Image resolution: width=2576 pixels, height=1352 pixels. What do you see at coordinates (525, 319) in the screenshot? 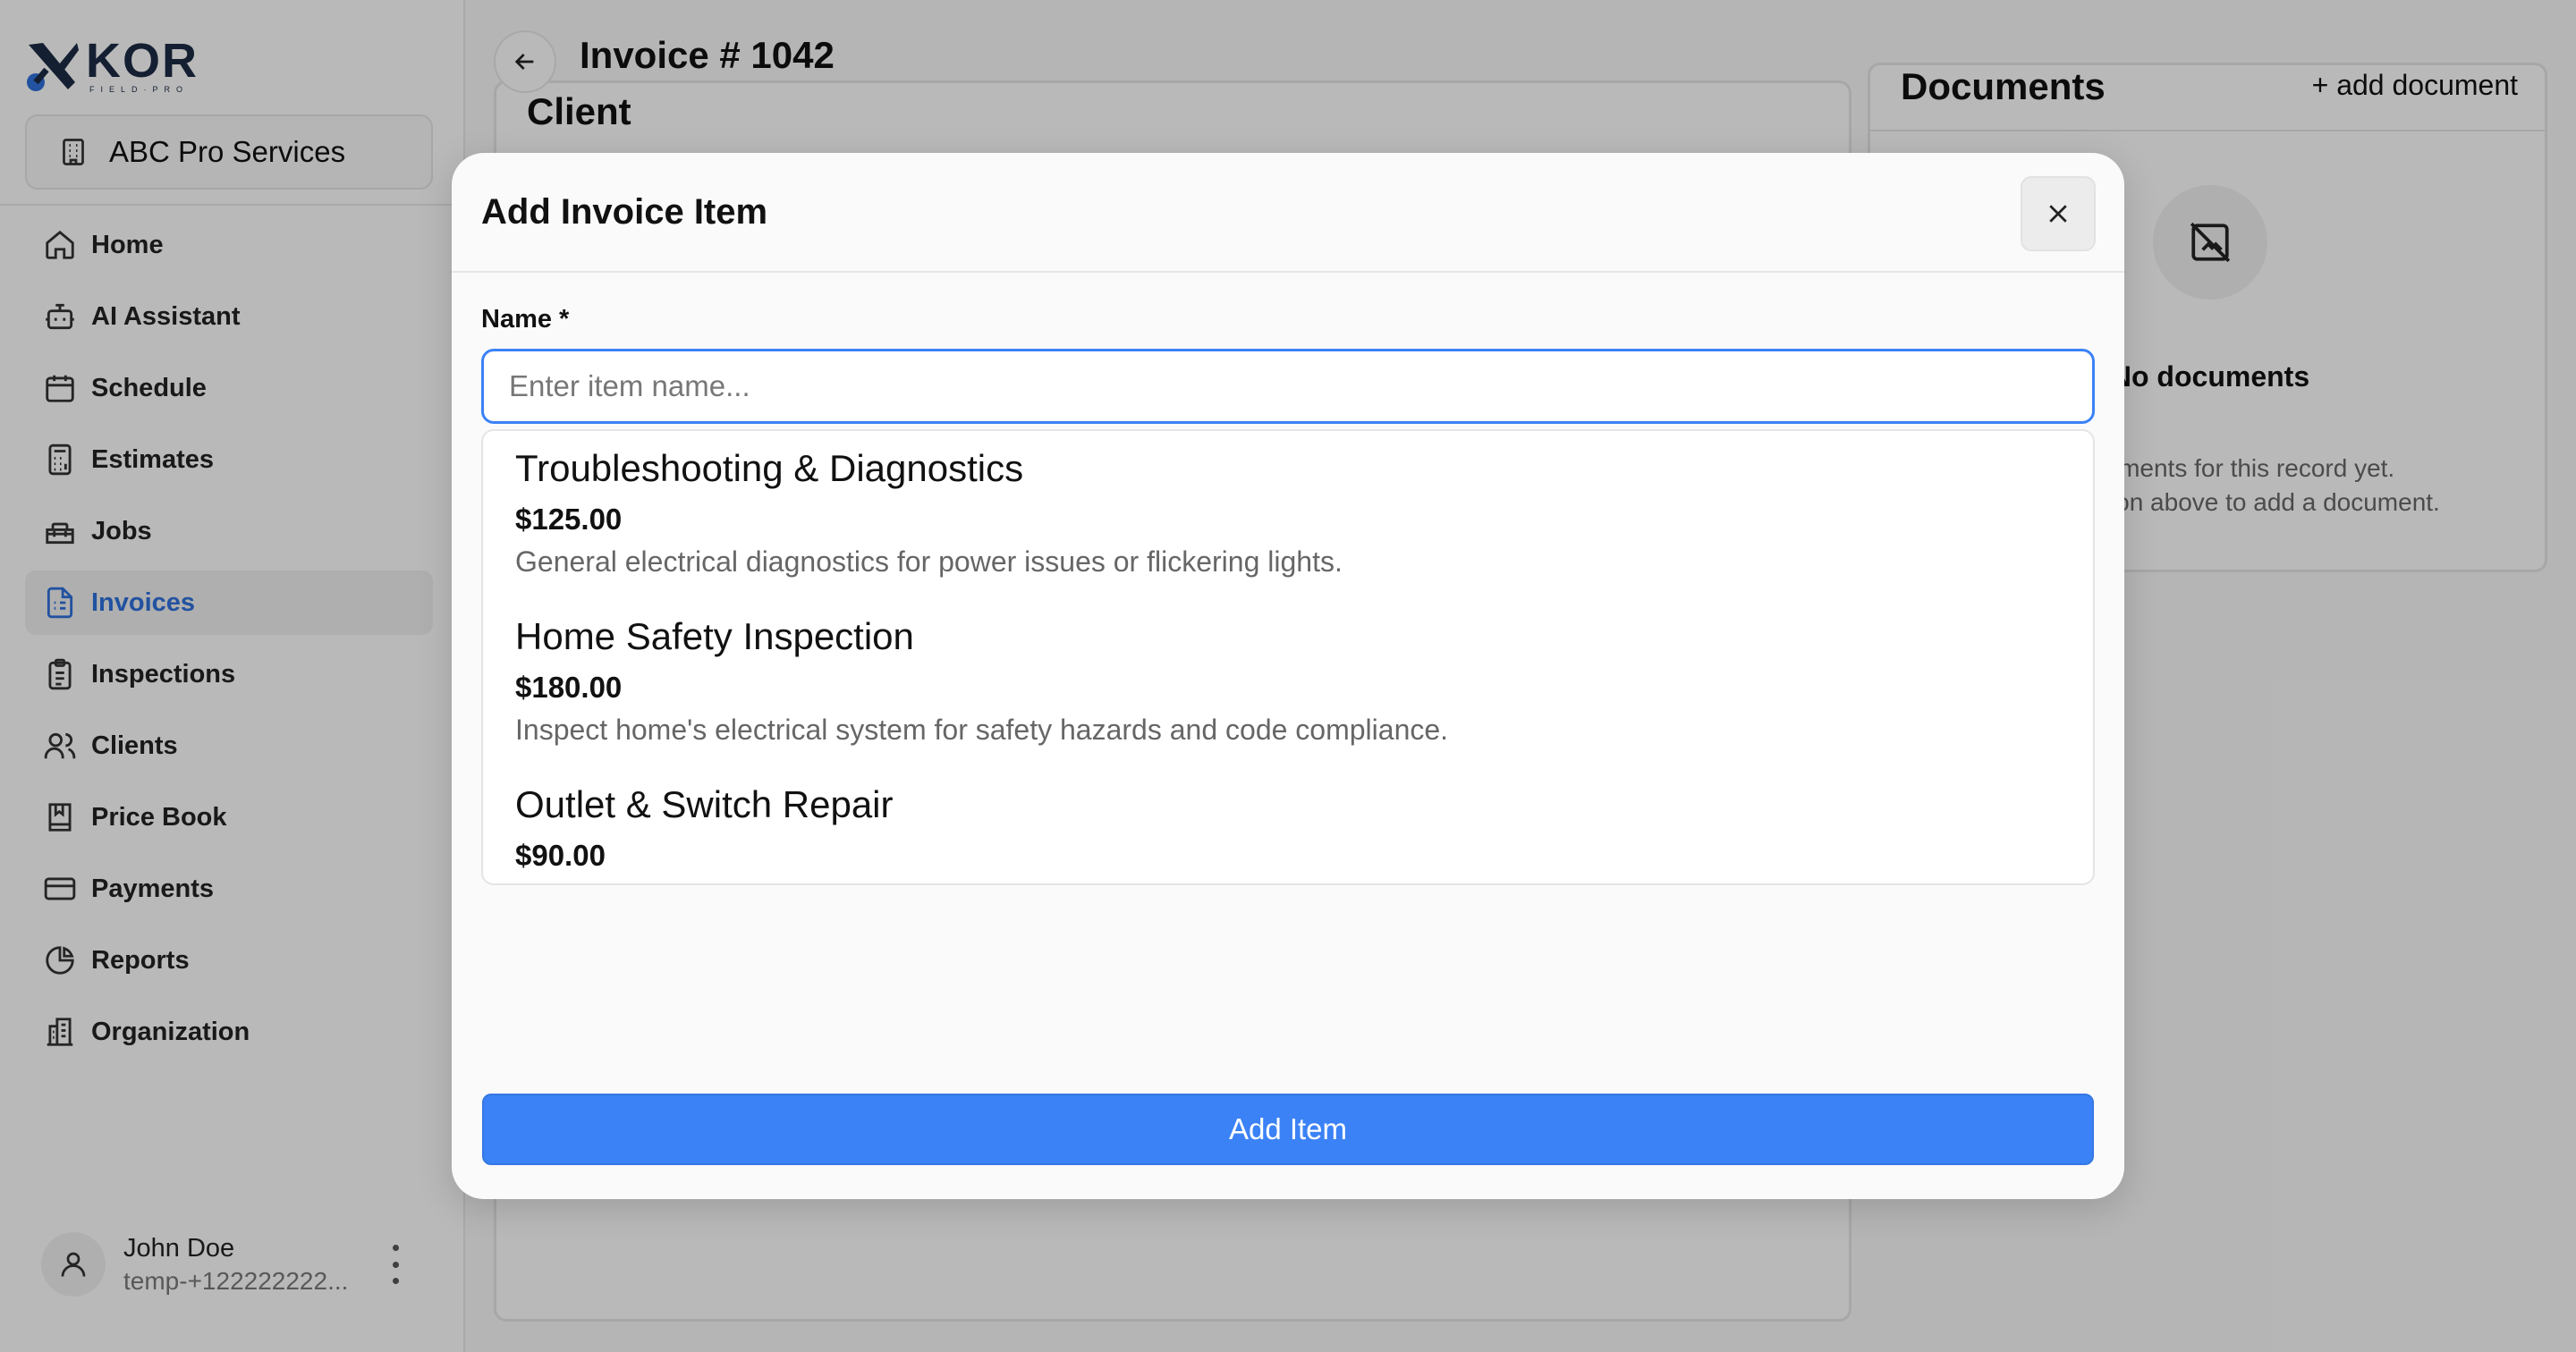
I see `name-field-label: Name *` at bounding box center [525, 319].